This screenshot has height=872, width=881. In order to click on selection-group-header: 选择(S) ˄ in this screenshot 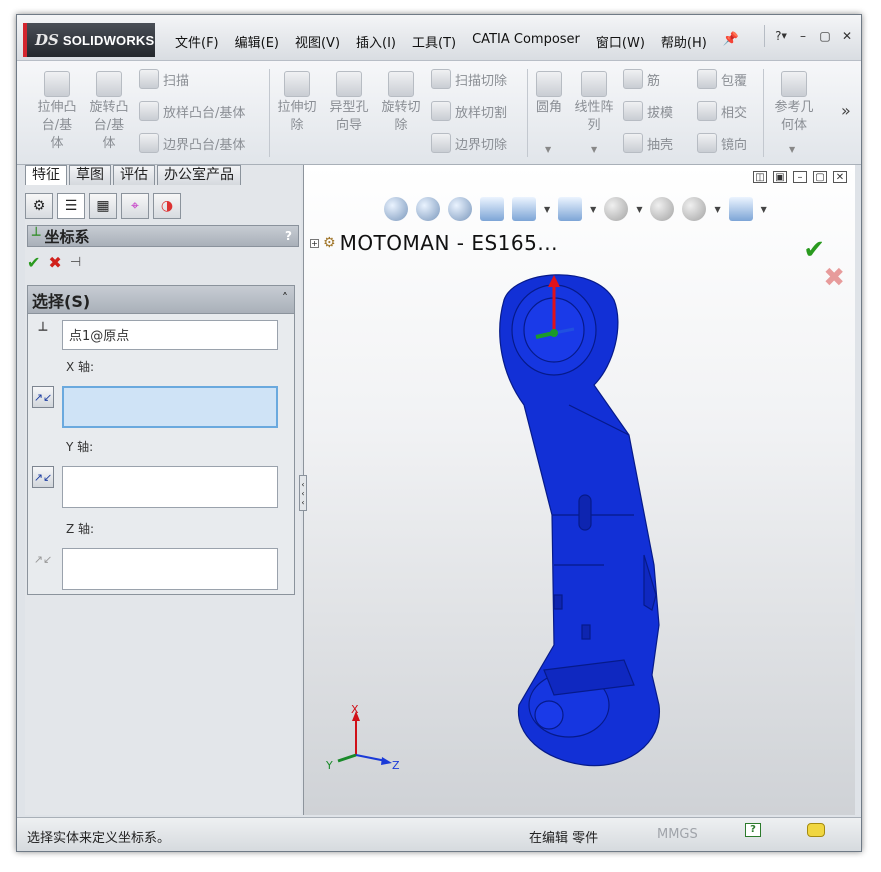, I will do `click(161, 300)`.